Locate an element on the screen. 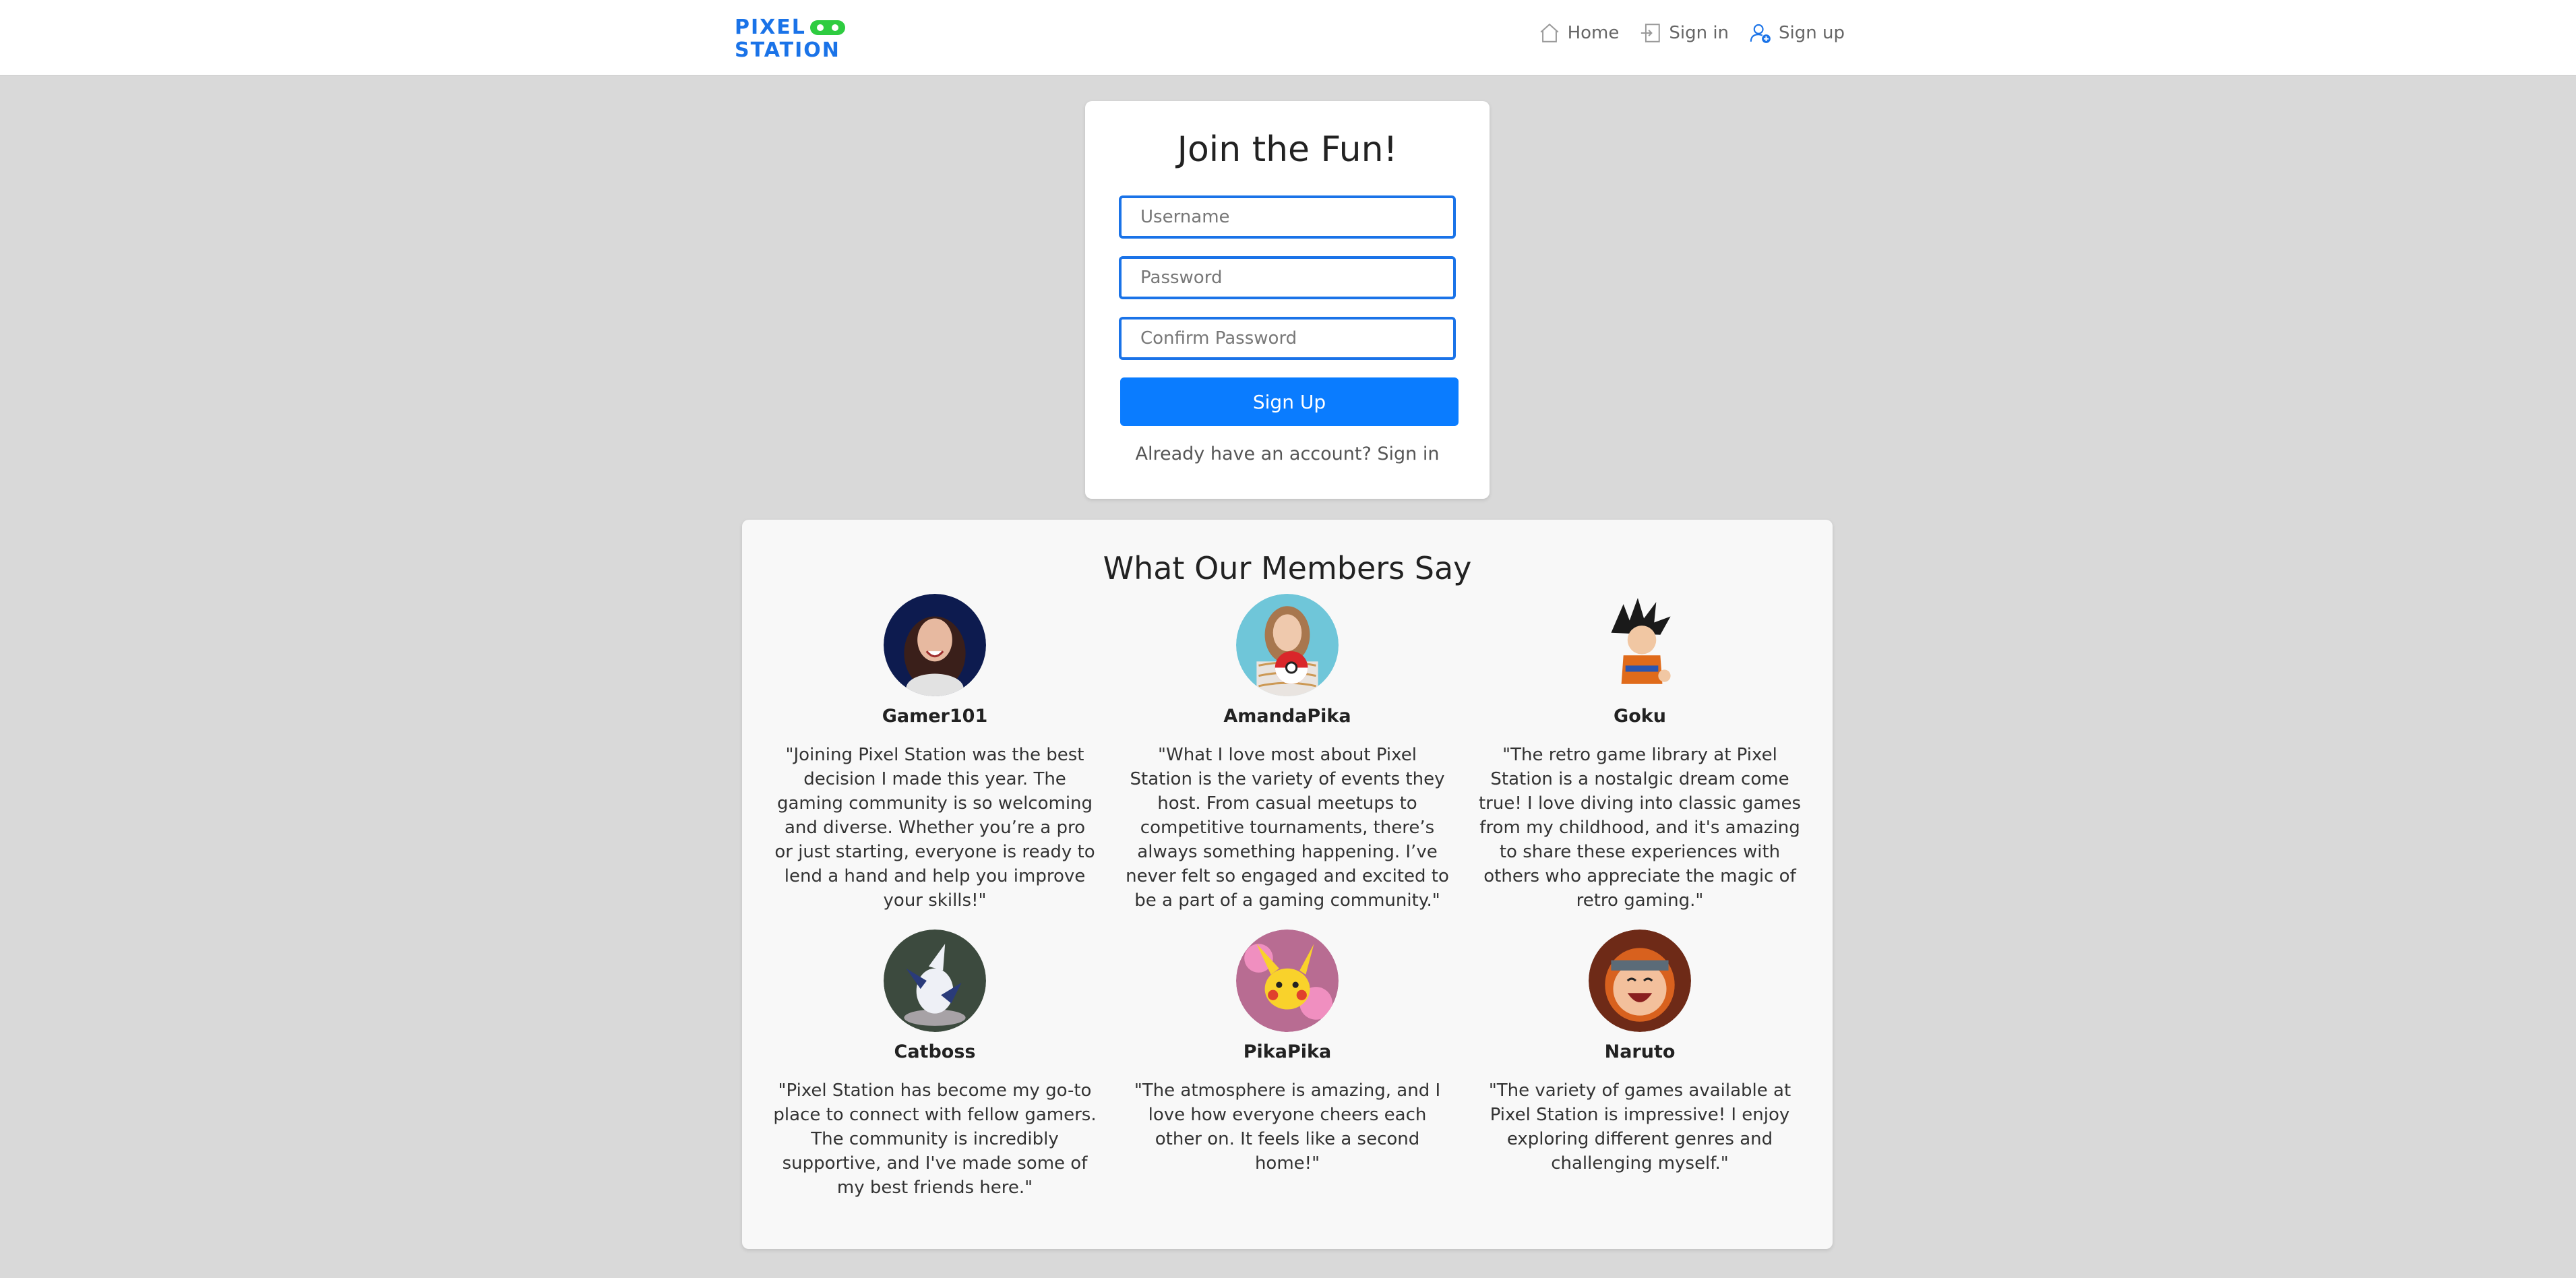 The width and height of the screenshot is (2576, 1278). logo-line2: STATION is located at coordinates (787, 50).